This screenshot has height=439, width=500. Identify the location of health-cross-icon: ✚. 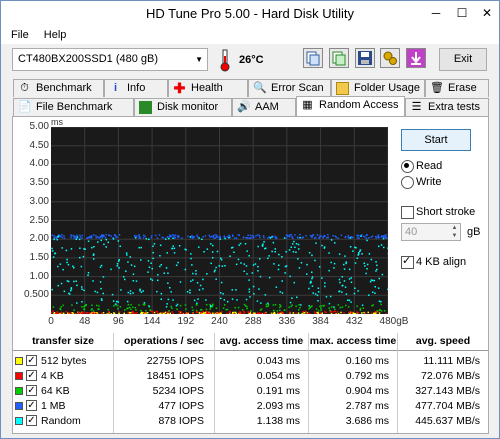
(179, 88).